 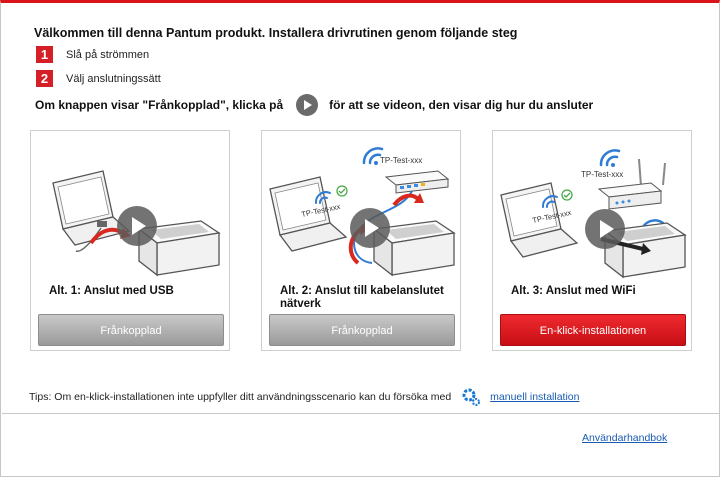 What do you see at coordinates (593, 330) in the screenshot?
I see `one-click-install-button: En-klick-installationen` at bounding box center [593, 330].